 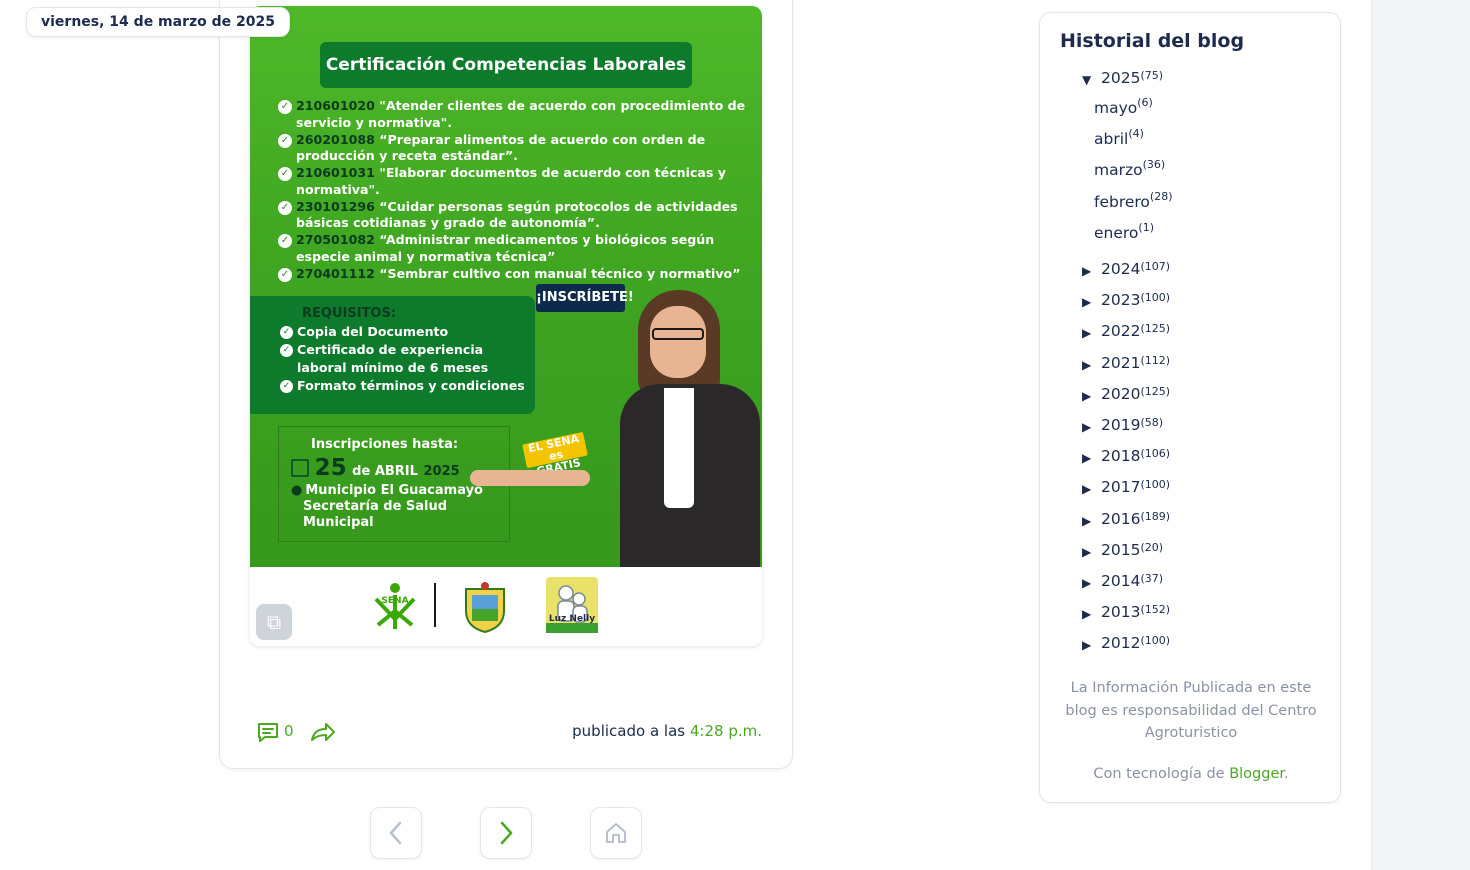 I want to click on luz-nelly-figures: Luz Nelly, so click(x=572, y=609).